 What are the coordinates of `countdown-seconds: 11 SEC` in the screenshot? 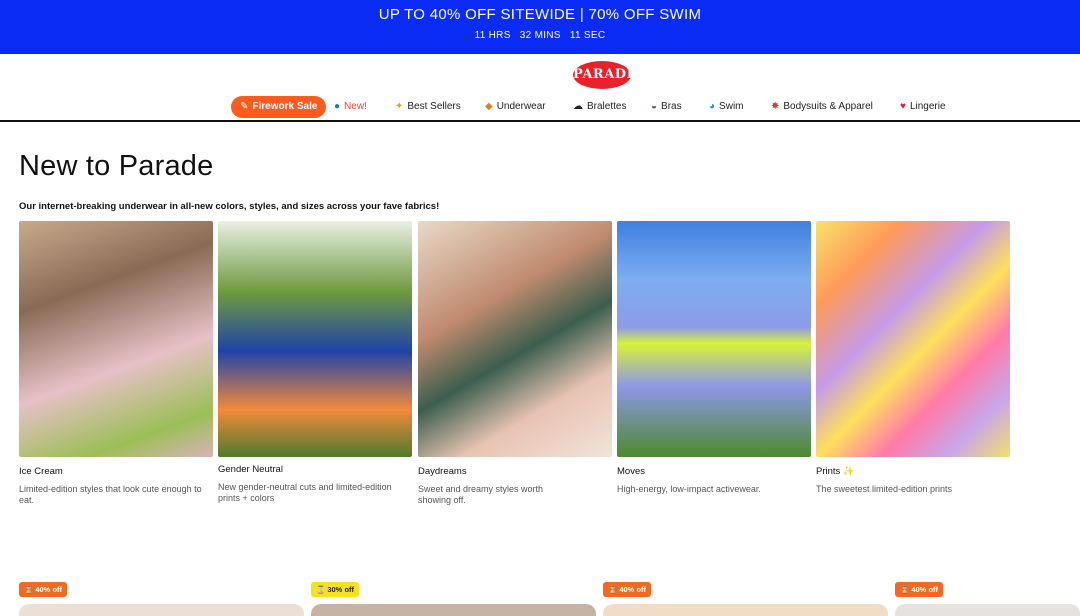 It's located at (587, 35).